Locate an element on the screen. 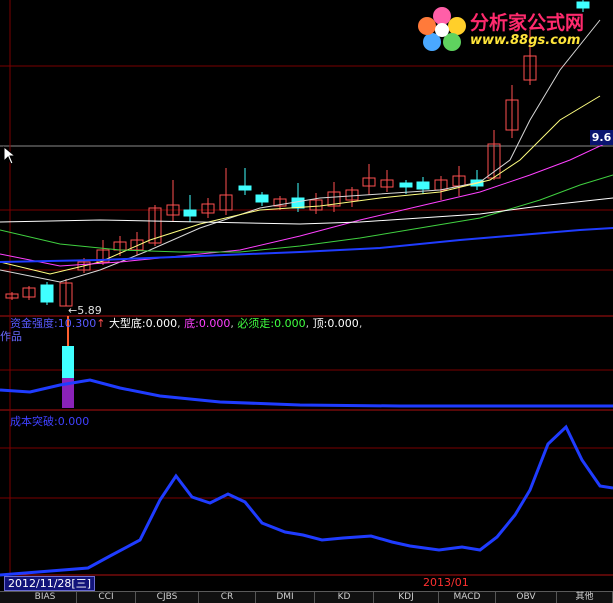  indicator-tab-bar: BIAS CCI CJBS CR DMI KD KDJ MACD OBV 其他 is located at coordinates (306, 597).